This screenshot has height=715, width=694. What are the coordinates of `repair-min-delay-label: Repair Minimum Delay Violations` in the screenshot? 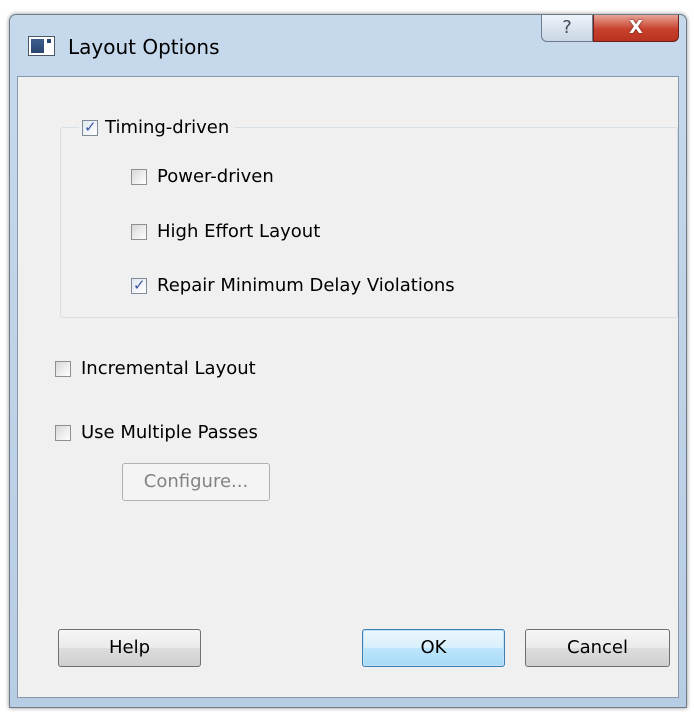 It's located at (306, 285).